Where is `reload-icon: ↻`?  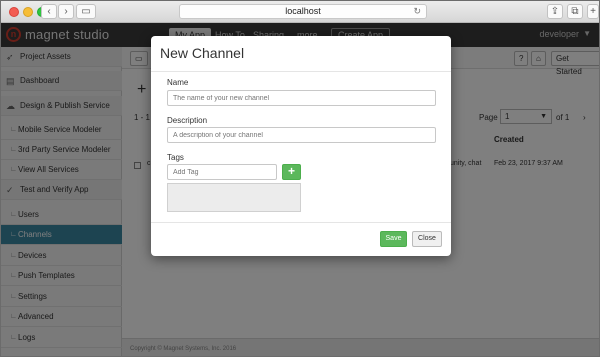
reload-icon: ↻ is located at coordinates (417, 11).